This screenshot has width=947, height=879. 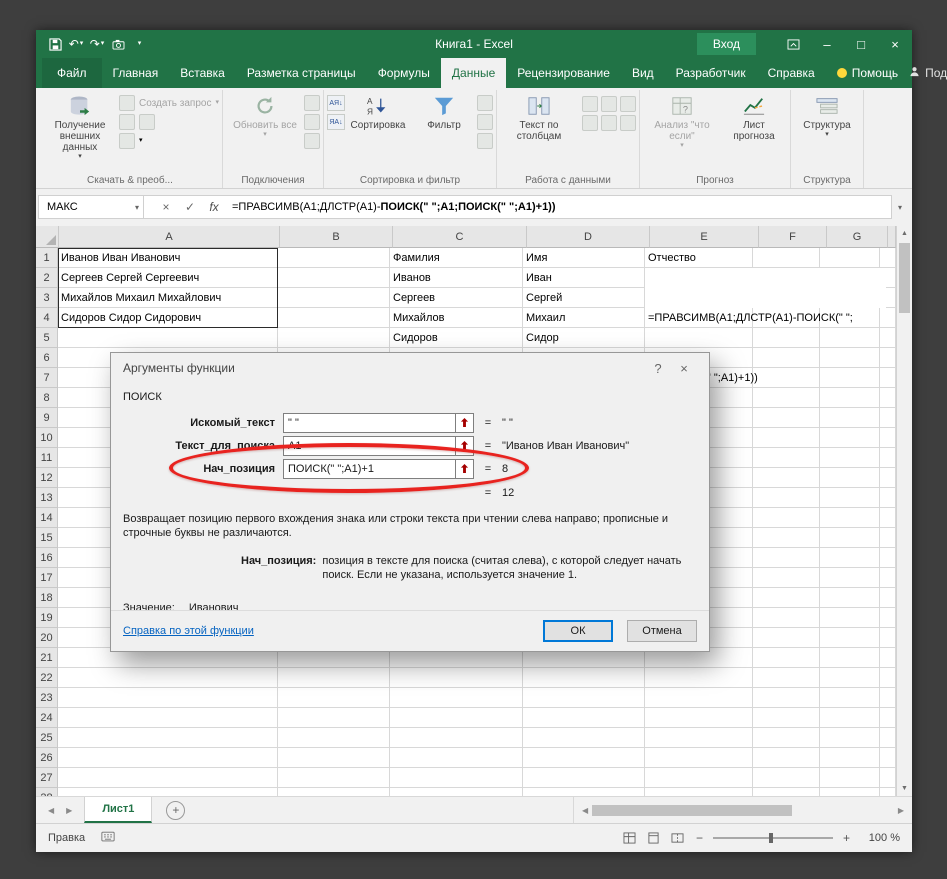 What do you see at coordinates (850, 478) in the screenshot?
I see `cell-G12` at bounding box center [850, 478].